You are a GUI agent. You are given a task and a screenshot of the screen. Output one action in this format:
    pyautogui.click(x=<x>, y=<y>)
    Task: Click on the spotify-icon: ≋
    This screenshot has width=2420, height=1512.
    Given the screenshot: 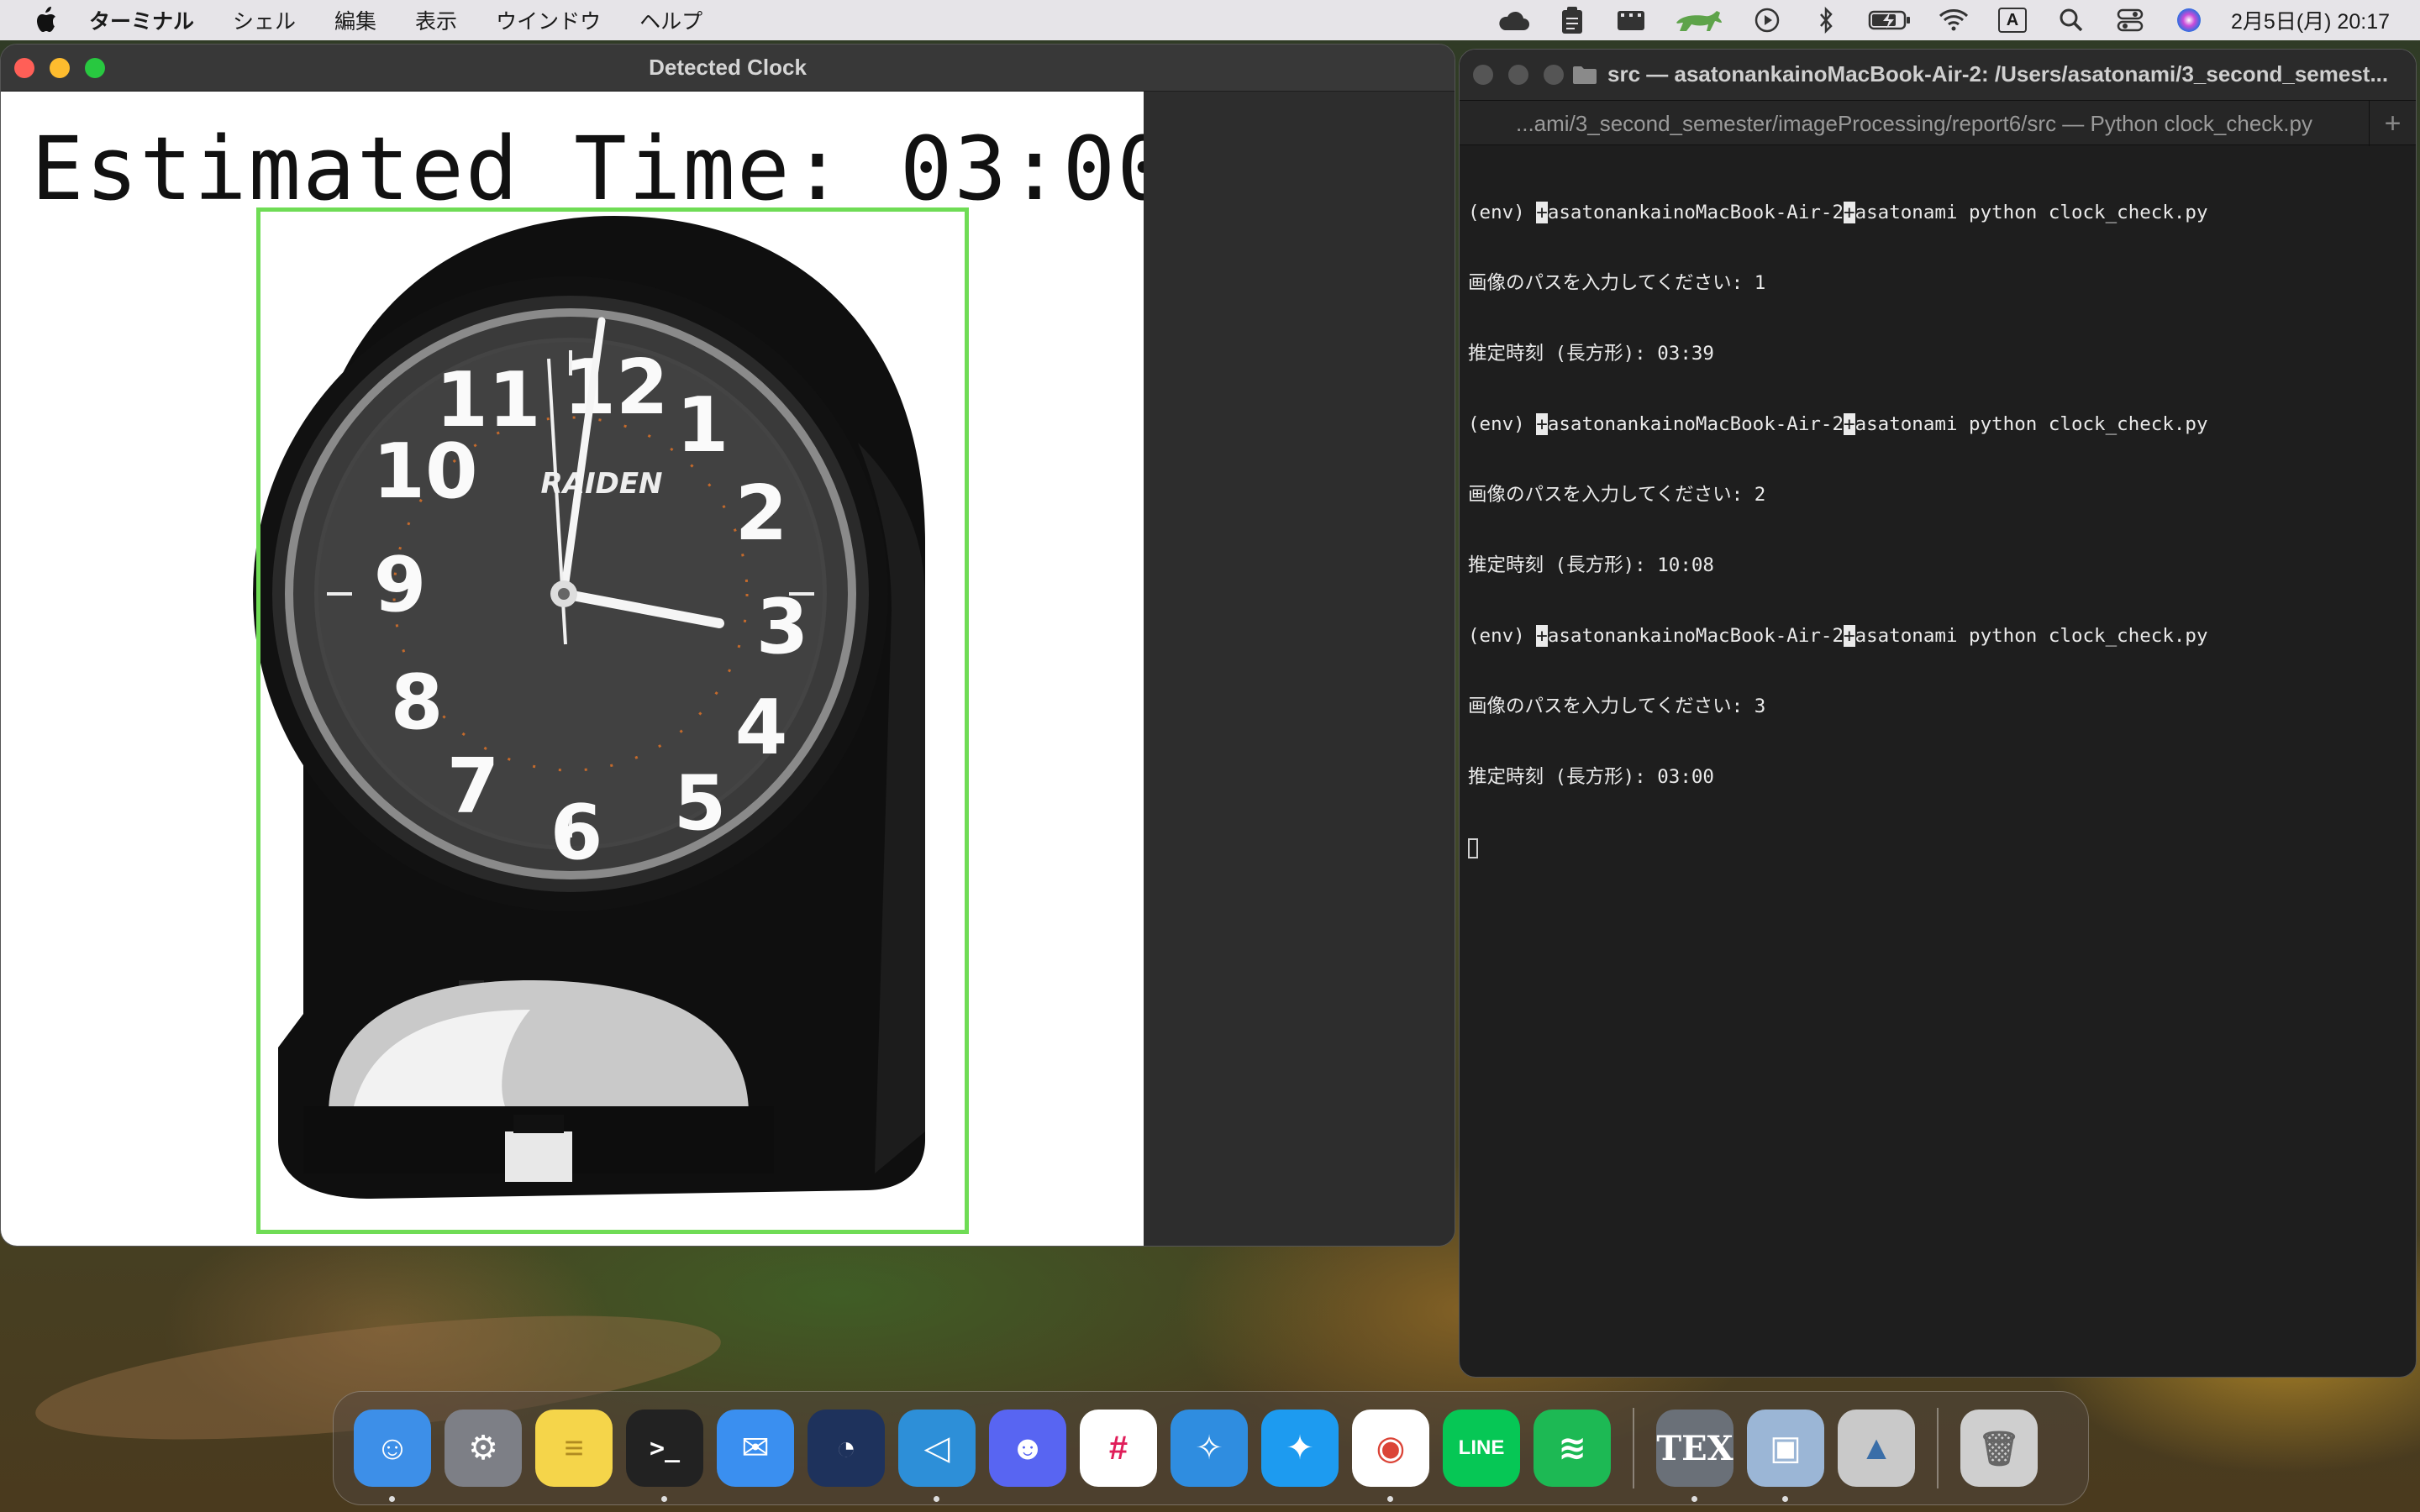 What is the action you would take?
    pyautogui.click(x=1572, y=1448)
    